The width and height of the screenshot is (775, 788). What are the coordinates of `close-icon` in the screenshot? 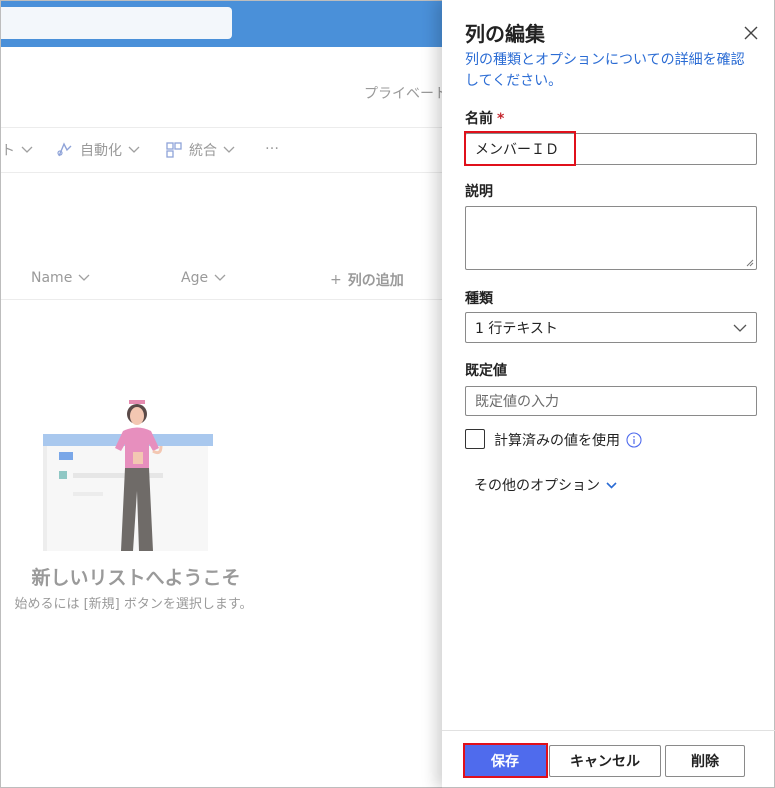 It's located at (751, 33).